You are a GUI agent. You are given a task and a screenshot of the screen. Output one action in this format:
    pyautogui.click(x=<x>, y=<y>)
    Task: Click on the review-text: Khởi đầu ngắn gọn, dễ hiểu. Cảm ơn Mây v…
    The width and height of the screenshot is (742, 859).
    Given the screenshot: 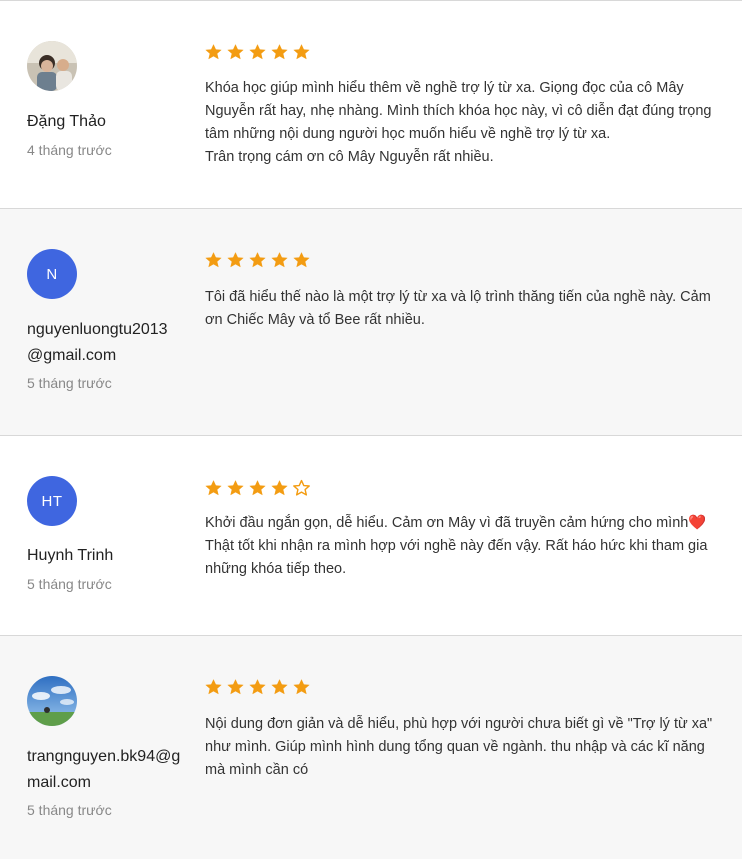 What is the action you would take?
    pyautogui.click(x=462, y=546)
    